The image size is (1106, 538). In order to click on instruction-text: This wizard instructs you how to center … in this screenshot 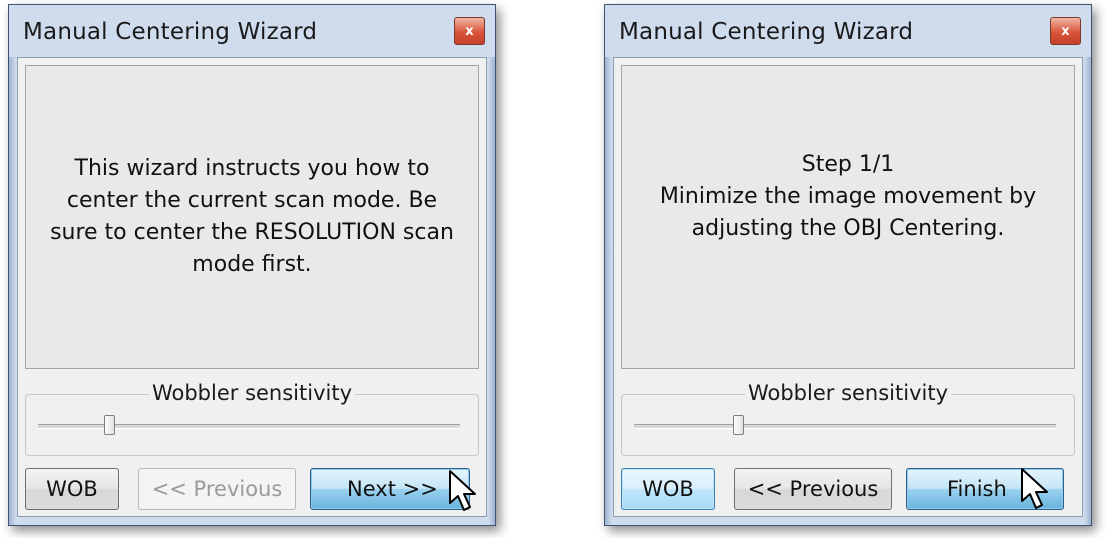, I will do `click(252, 216)`.